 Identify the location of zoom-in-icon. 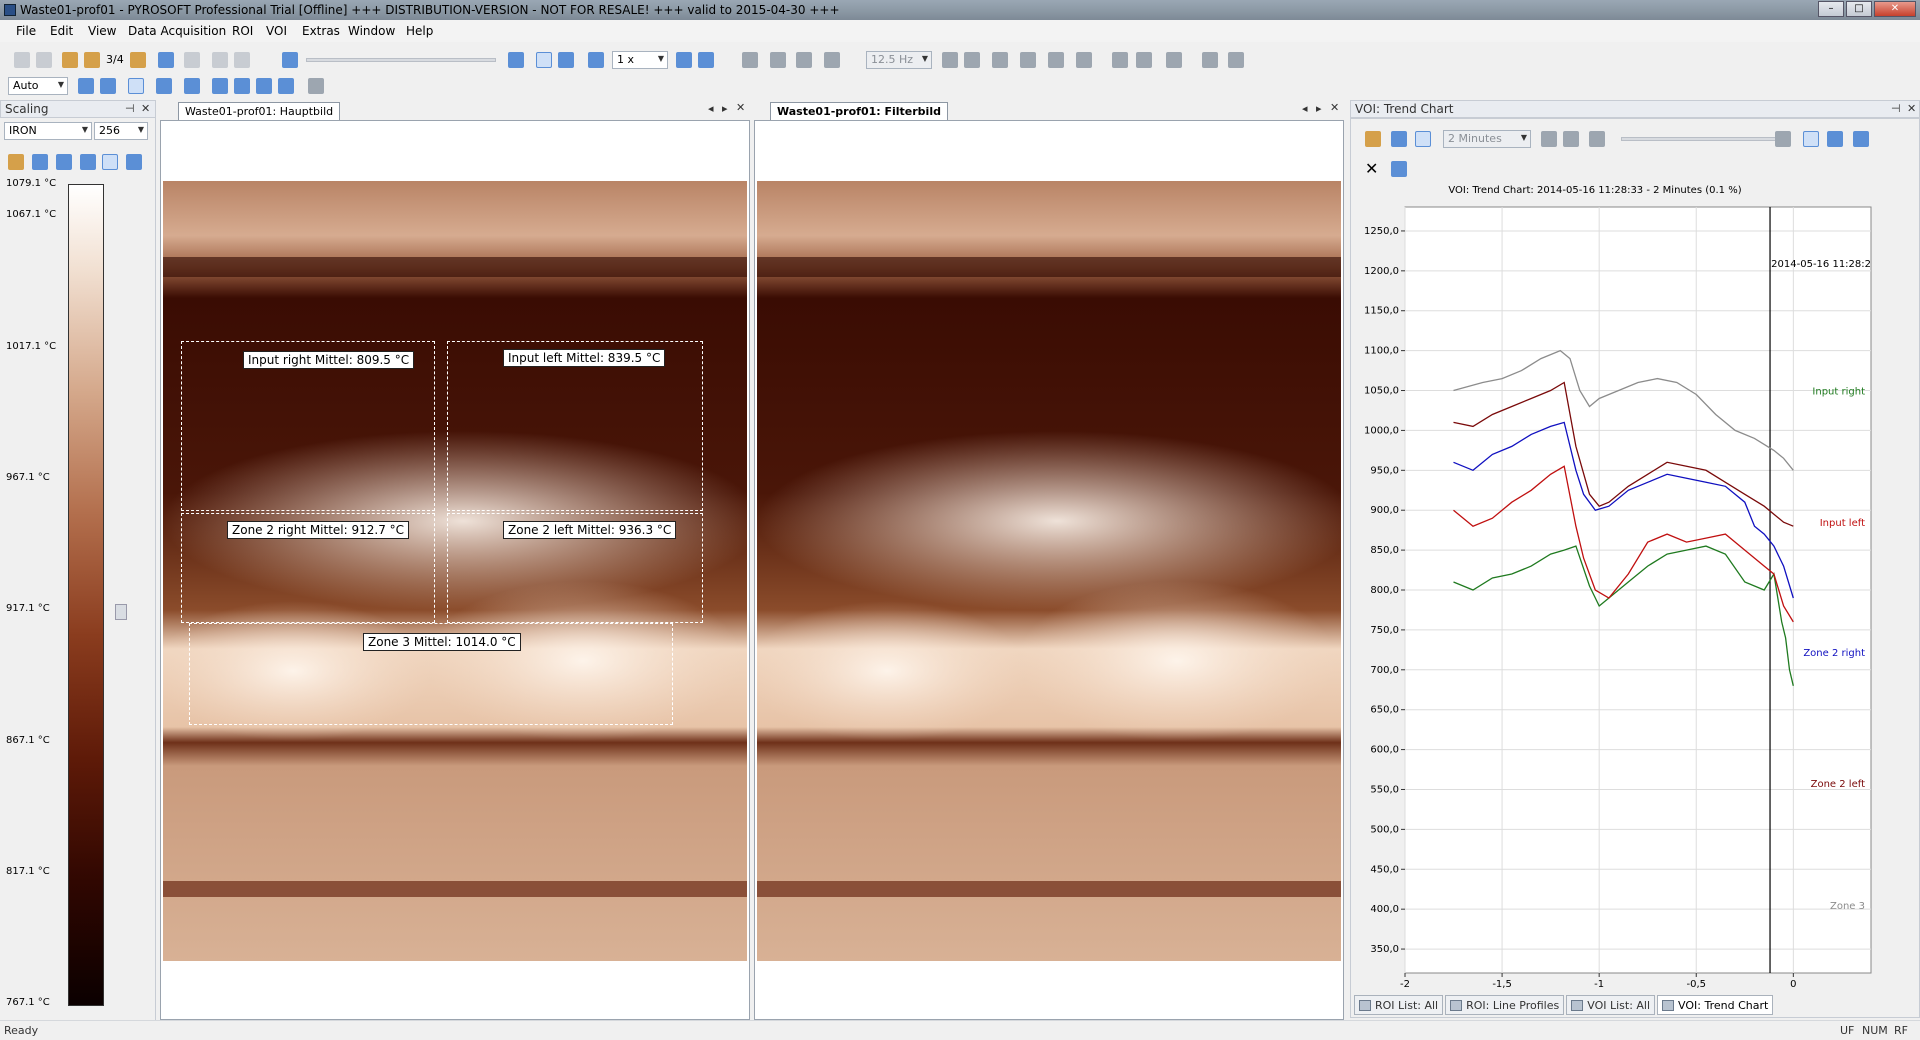
(86, 86).